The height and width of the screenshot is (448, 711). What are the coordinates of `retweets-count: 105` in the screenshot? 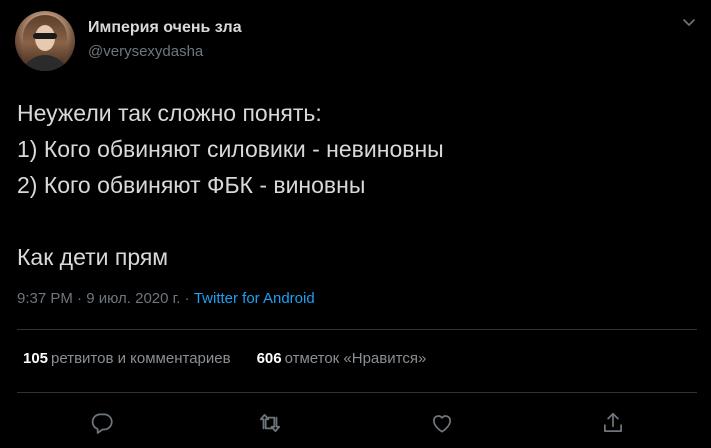 It's located at (36, 358).